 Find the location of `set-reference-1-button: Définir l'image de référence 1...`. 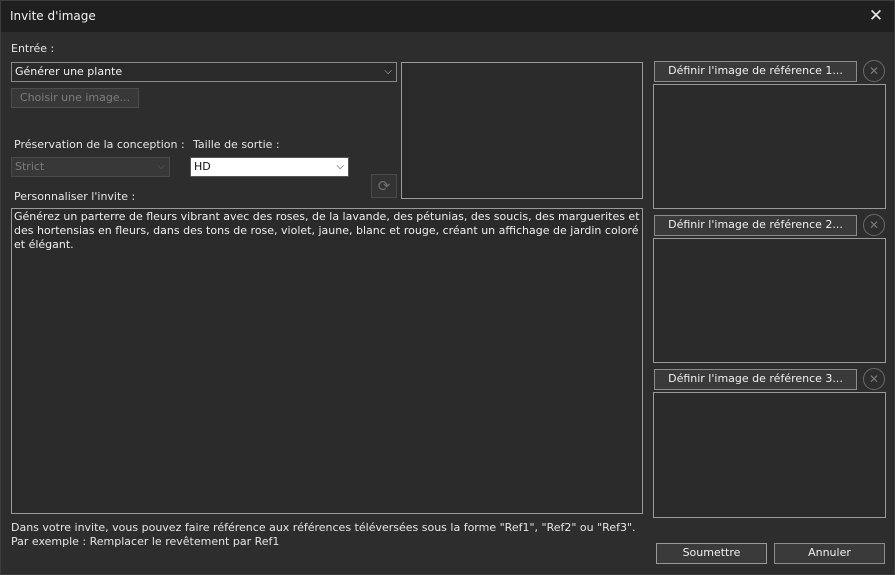

set-reference-1-button: Définir l'image de référence 1... is located at coordinates (755, 71).